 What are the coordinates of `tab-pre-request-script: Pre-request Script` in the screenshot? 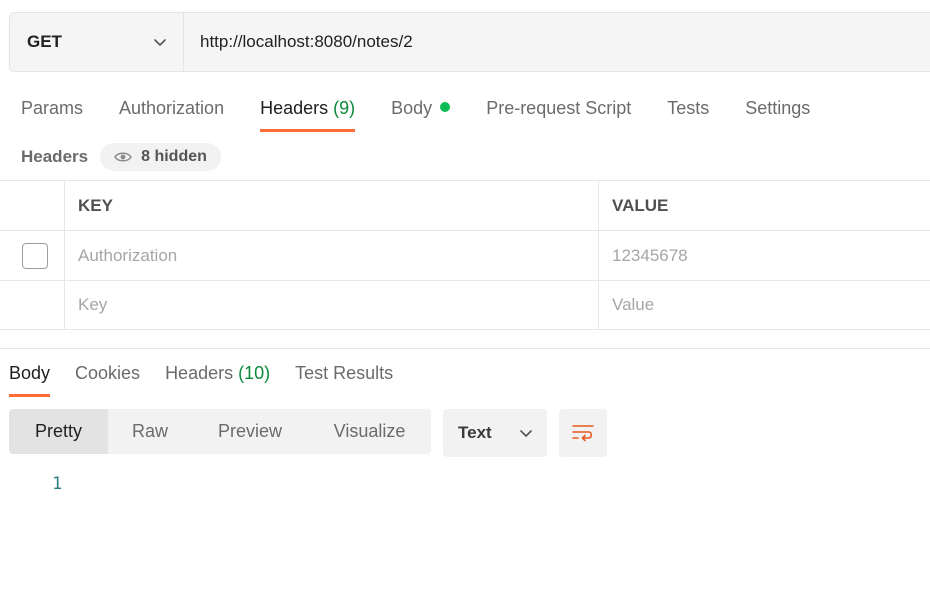 It's located at (558, 111).